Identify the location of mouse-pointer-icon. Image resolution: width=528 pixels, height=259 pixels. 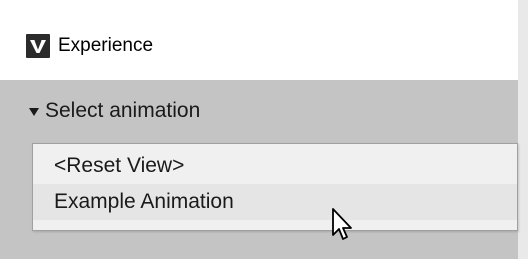
(344, 225).